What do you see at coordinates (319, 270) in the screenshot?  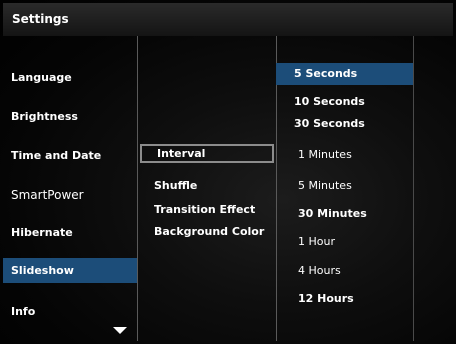 I see `option-4-hours: 4 Hours` at bounding box center [319, 270].